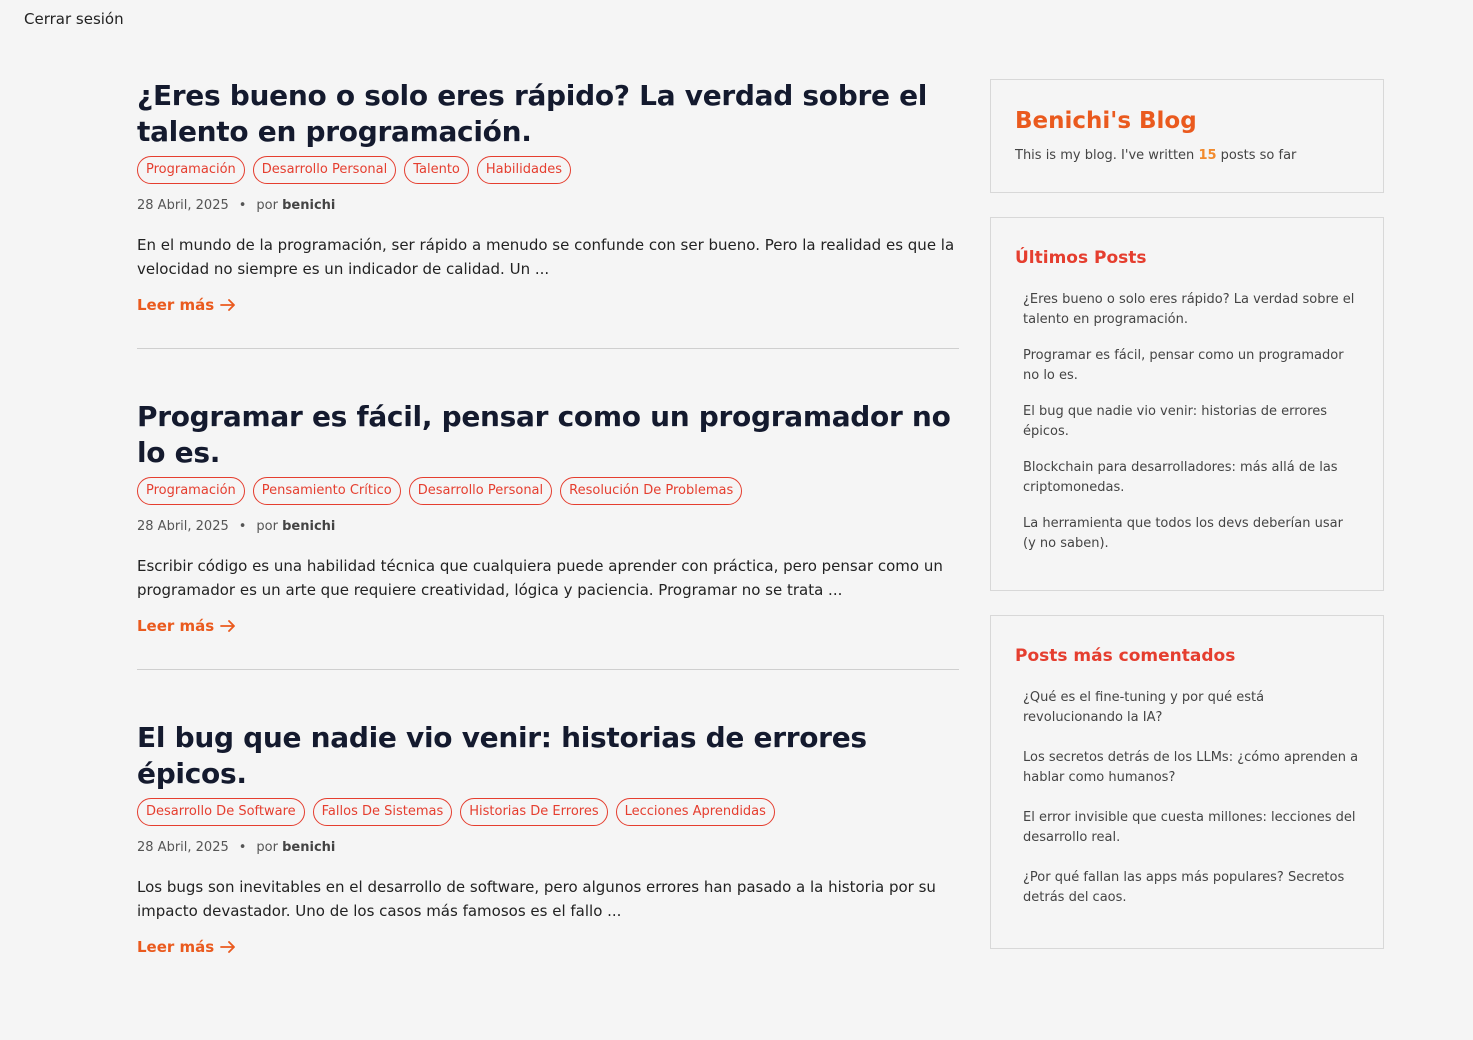 The width and height of the screenshot is (1473, 1040). I want to click on blog-desc-suffix: posts so far, so click(1258, 155).